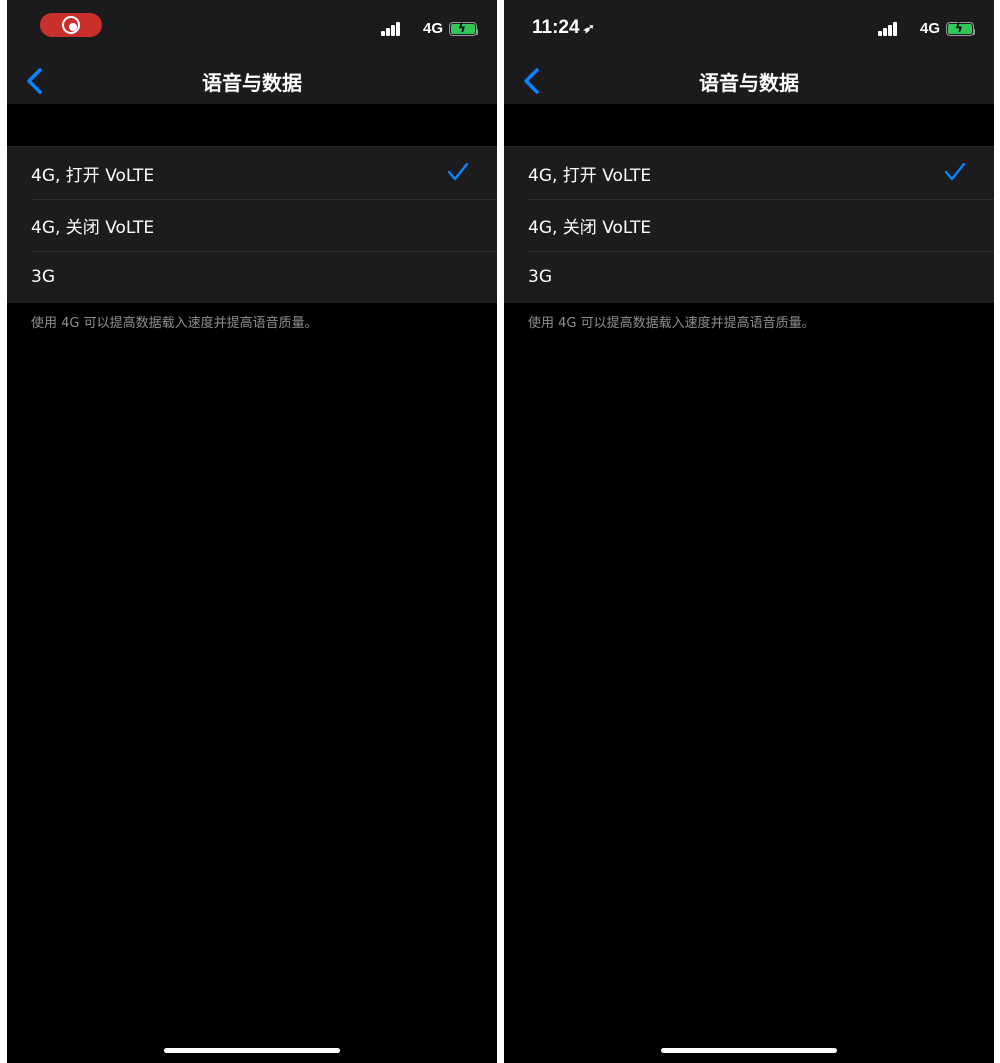 Image resolution: width=1000 pixels, height=1063 pixels. Describe the element at coordinates (252, 30) in the screenshot. I see `status-bar: 4G ϟ` at that location.